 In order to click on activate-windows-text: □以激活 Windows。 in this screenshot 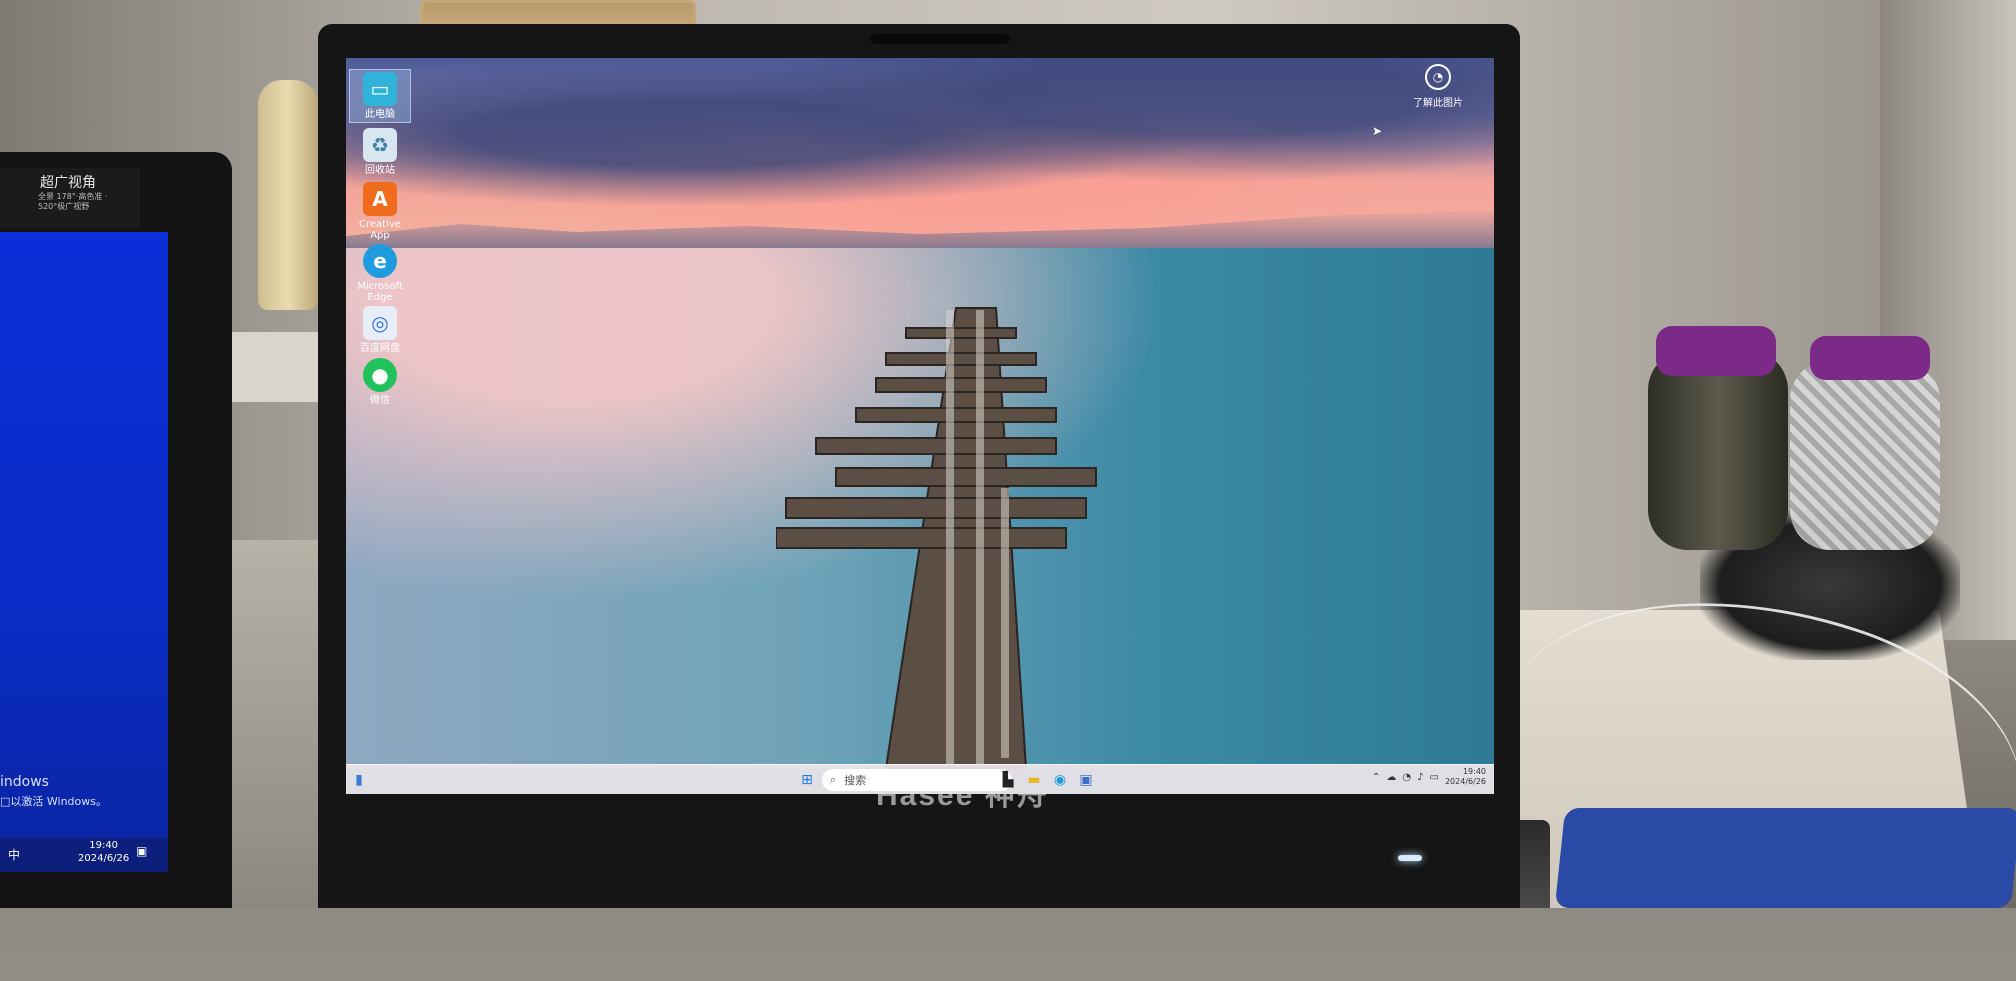, I will do `click(53, 801)`.